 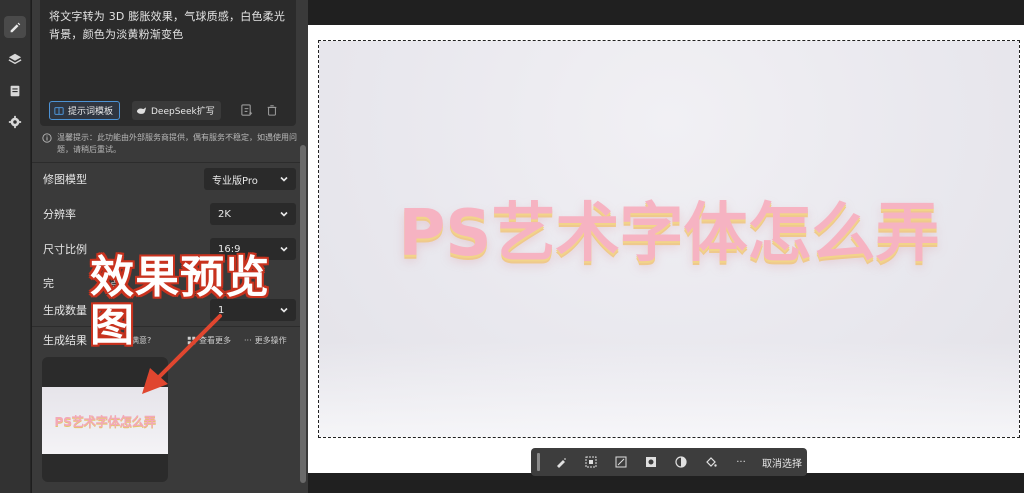 What do you see at coordinates (59, 214) in the screenshot?
I see `resolution-label: 分辨率` at bounding box center [59, 214].